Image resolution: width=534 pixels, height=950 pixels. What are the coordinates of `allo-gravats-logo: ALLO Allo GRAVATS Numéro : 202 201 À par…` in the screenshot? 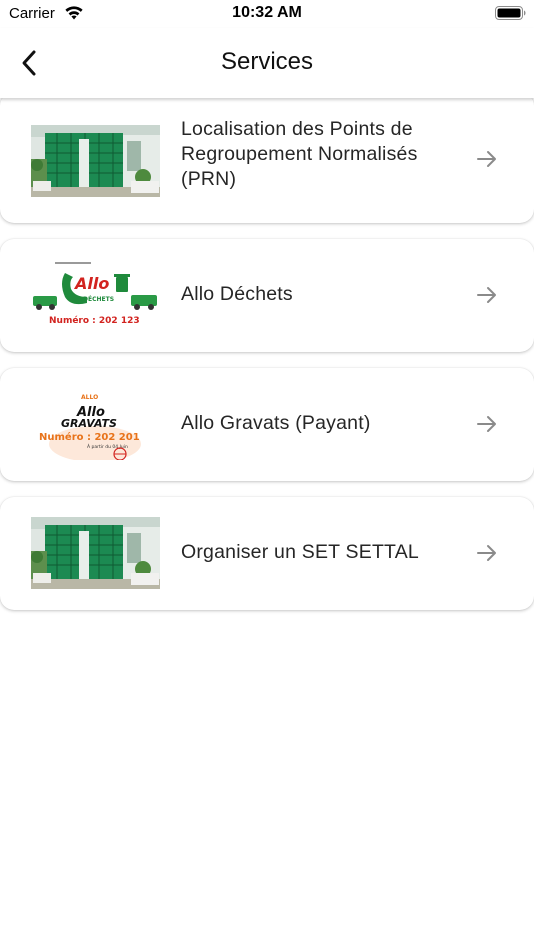 It's located at (95, 424).